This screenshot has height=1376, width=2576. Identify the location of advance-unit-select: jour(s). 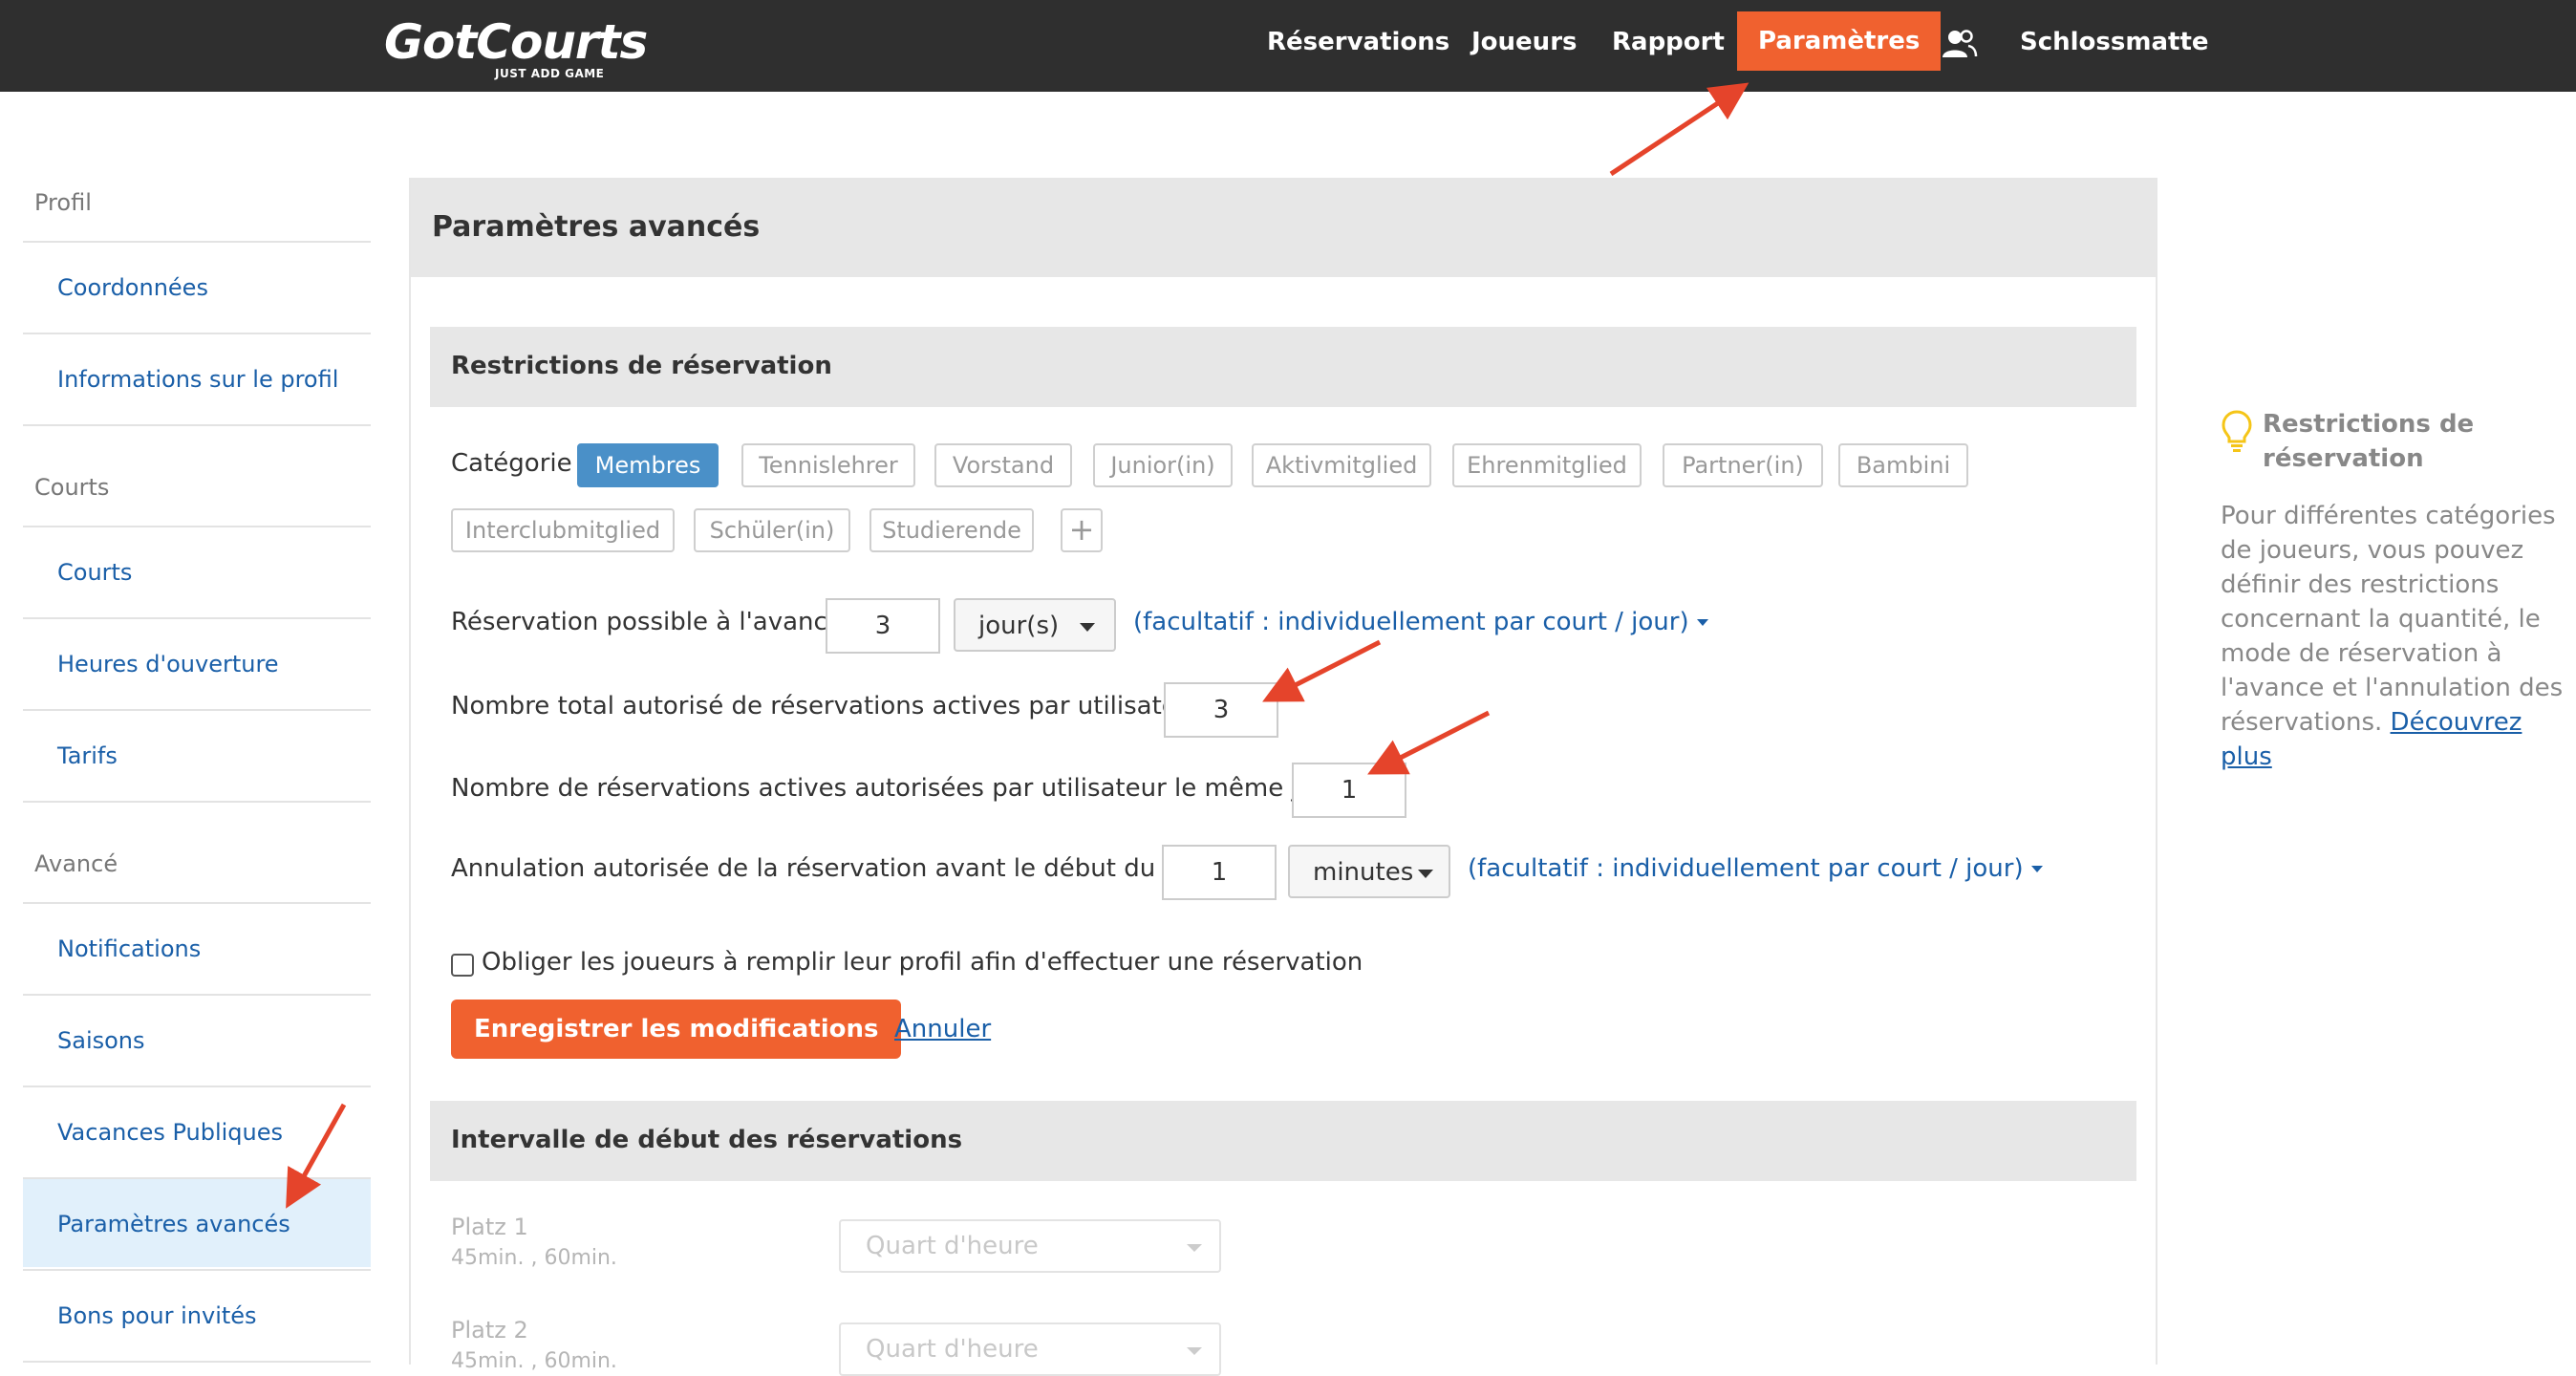
(1035, 625).